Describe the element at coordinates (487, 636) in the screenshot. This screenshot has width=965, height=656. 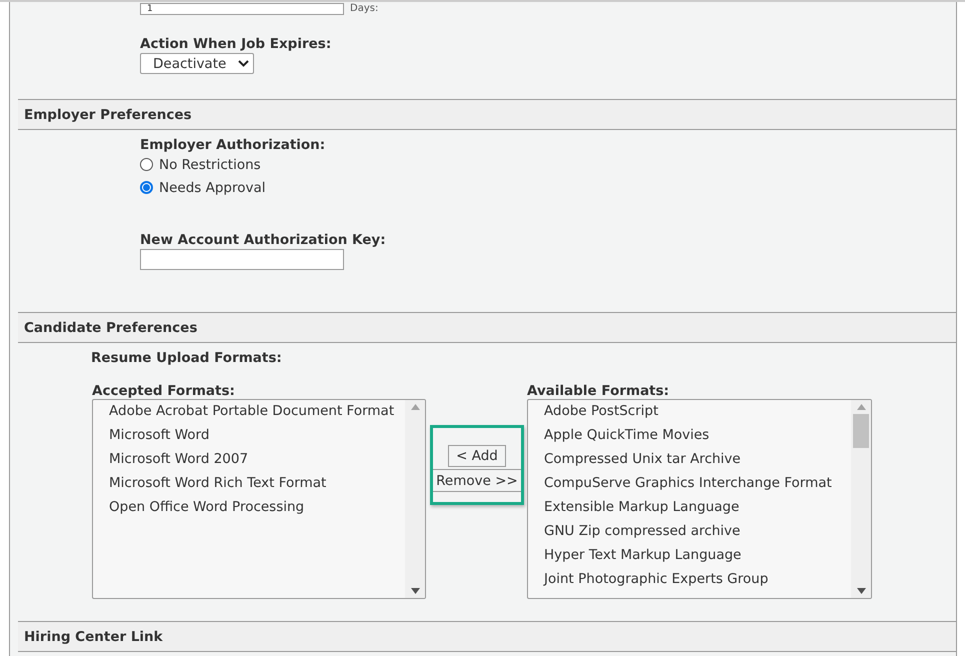
I see `section-header: Hiring Center Link` at that location.